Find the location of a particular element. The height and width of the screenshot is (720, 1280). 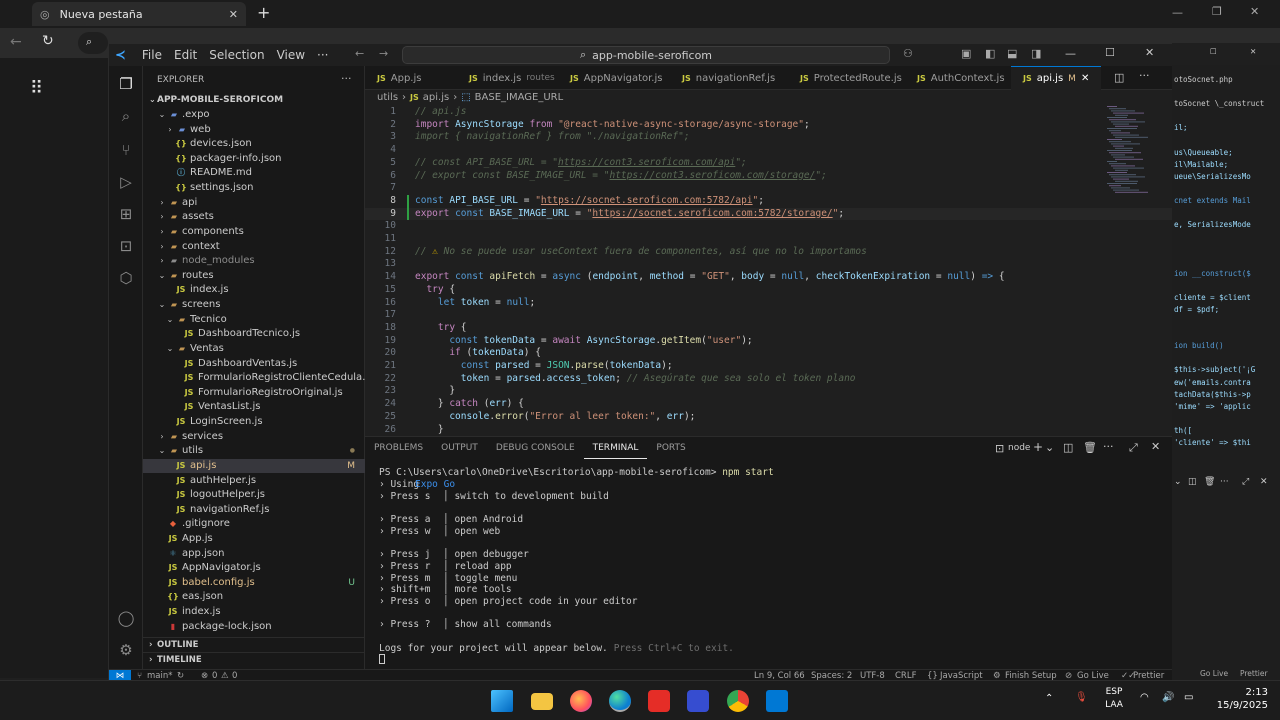

tree-file: JS authHelper.js is located at coordinates (254, 481).